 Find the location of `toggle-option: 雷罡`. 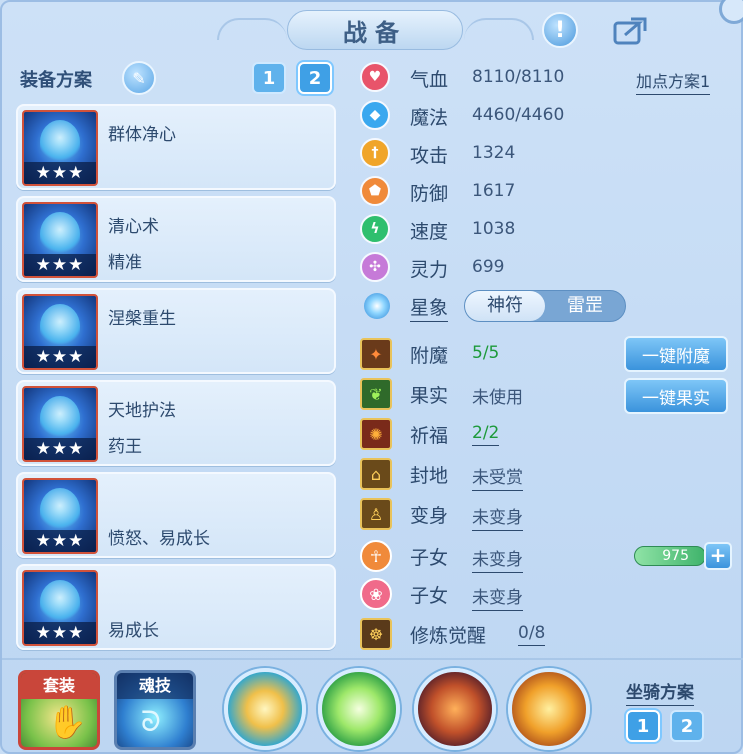

toggle-option: 雷罡 is located at coordinates (585, 306).